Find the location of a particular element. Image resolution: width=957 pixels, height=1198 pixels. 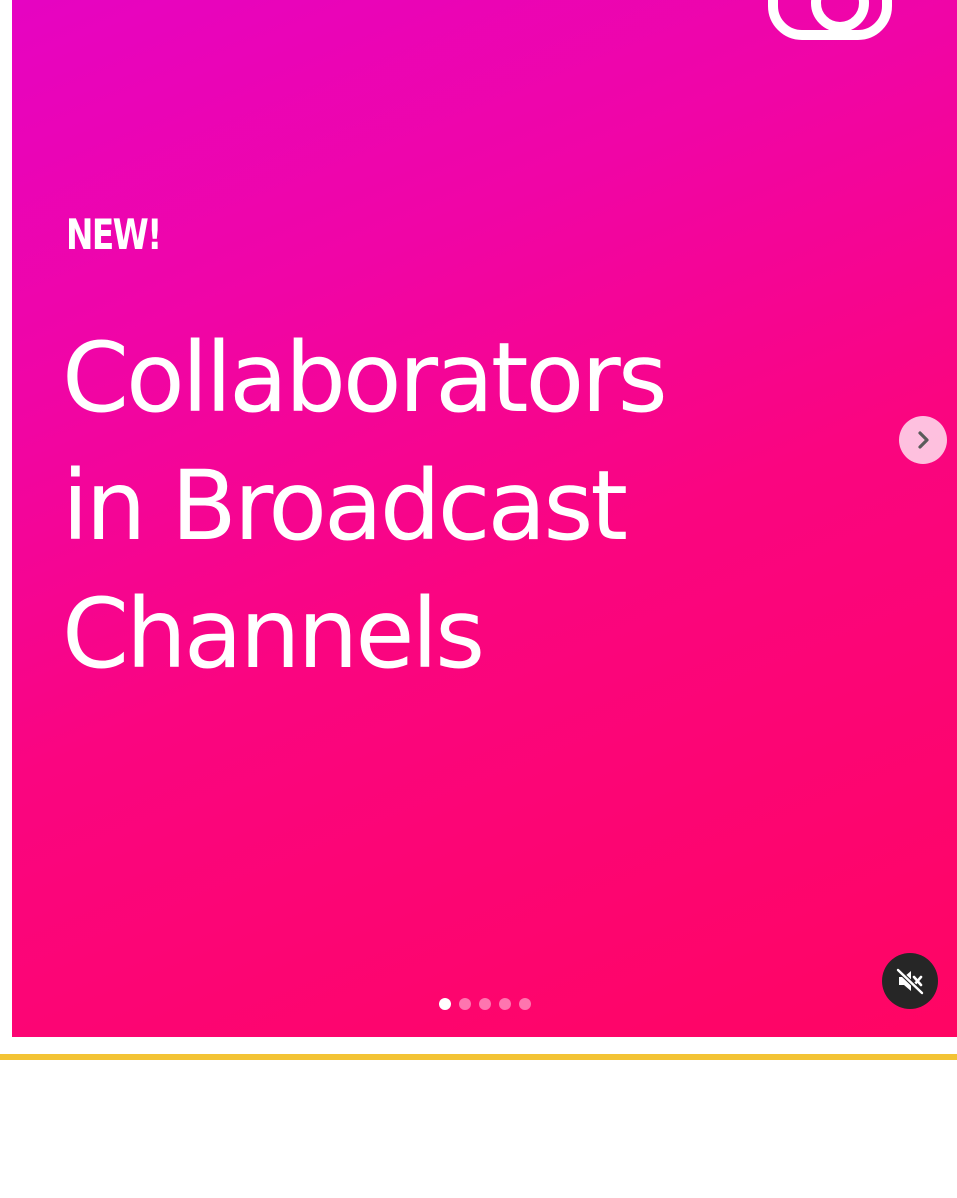

headline-line-3: Channels is located at coordinates (273, 634).